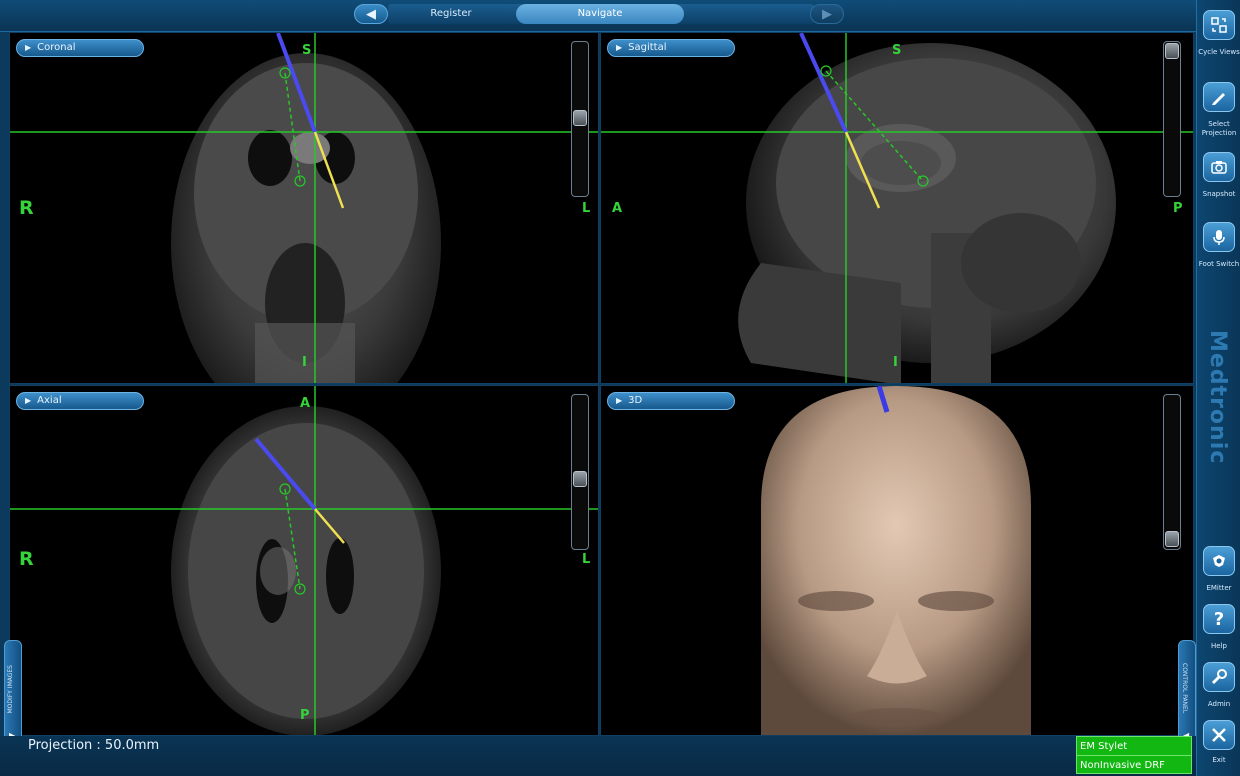 This screenshot has width=1240, height=776. I want to click on foot-switch-button, so click(1219, 237).